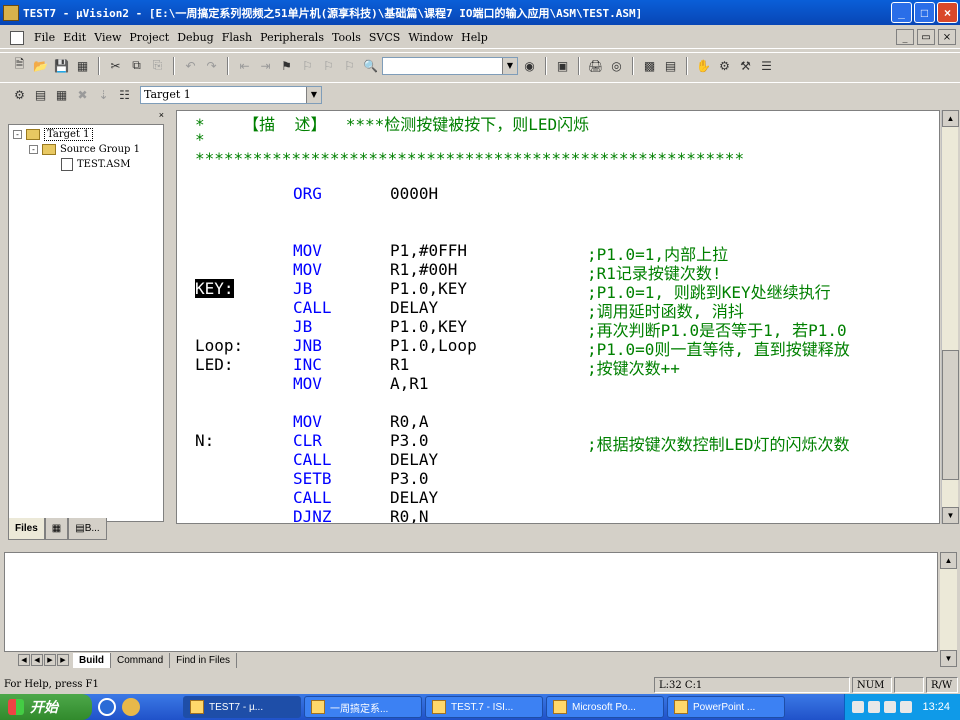 The width and height of the screenshot is (960, 720). What do you see at coordinates (86, 164) in the screenshot?
I see `tree-item-file: TEST.ASM` at bounding box center [86, 164].